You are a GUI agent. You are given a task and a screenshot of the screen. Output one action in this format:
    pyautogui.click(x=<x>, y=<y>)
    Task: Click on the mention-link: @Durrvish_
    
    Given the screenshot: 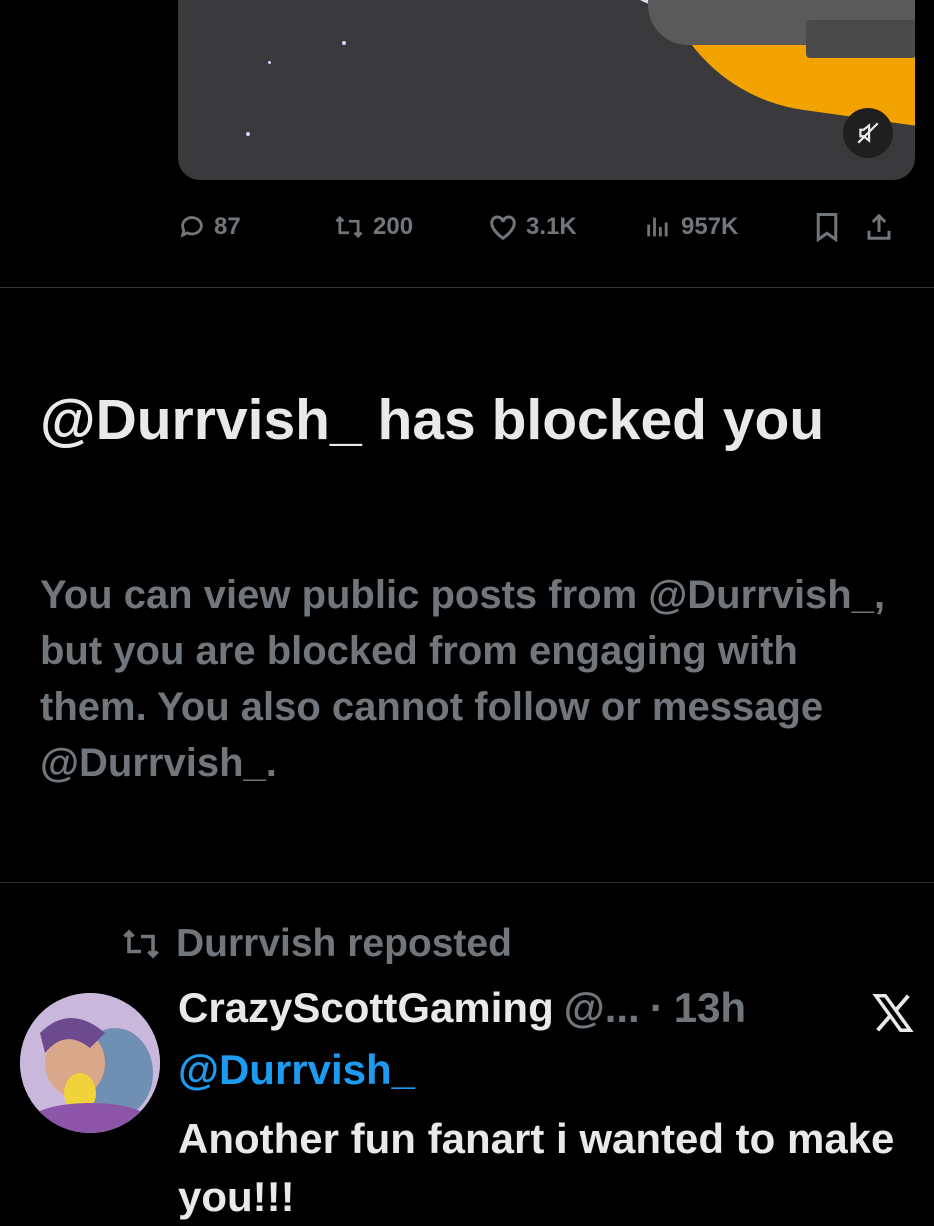 What is the action you would take?
    pyautogui.click(x=296, y=1070)
    